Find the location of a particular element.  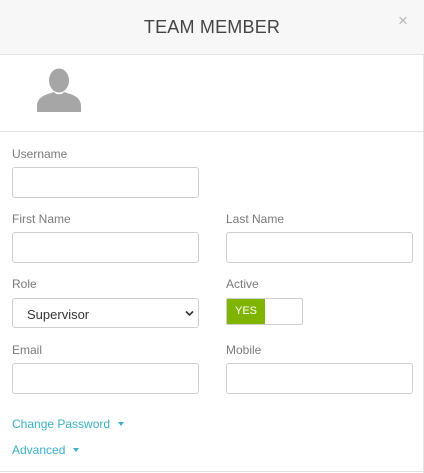

email-input is located at coordinates (105, 378).